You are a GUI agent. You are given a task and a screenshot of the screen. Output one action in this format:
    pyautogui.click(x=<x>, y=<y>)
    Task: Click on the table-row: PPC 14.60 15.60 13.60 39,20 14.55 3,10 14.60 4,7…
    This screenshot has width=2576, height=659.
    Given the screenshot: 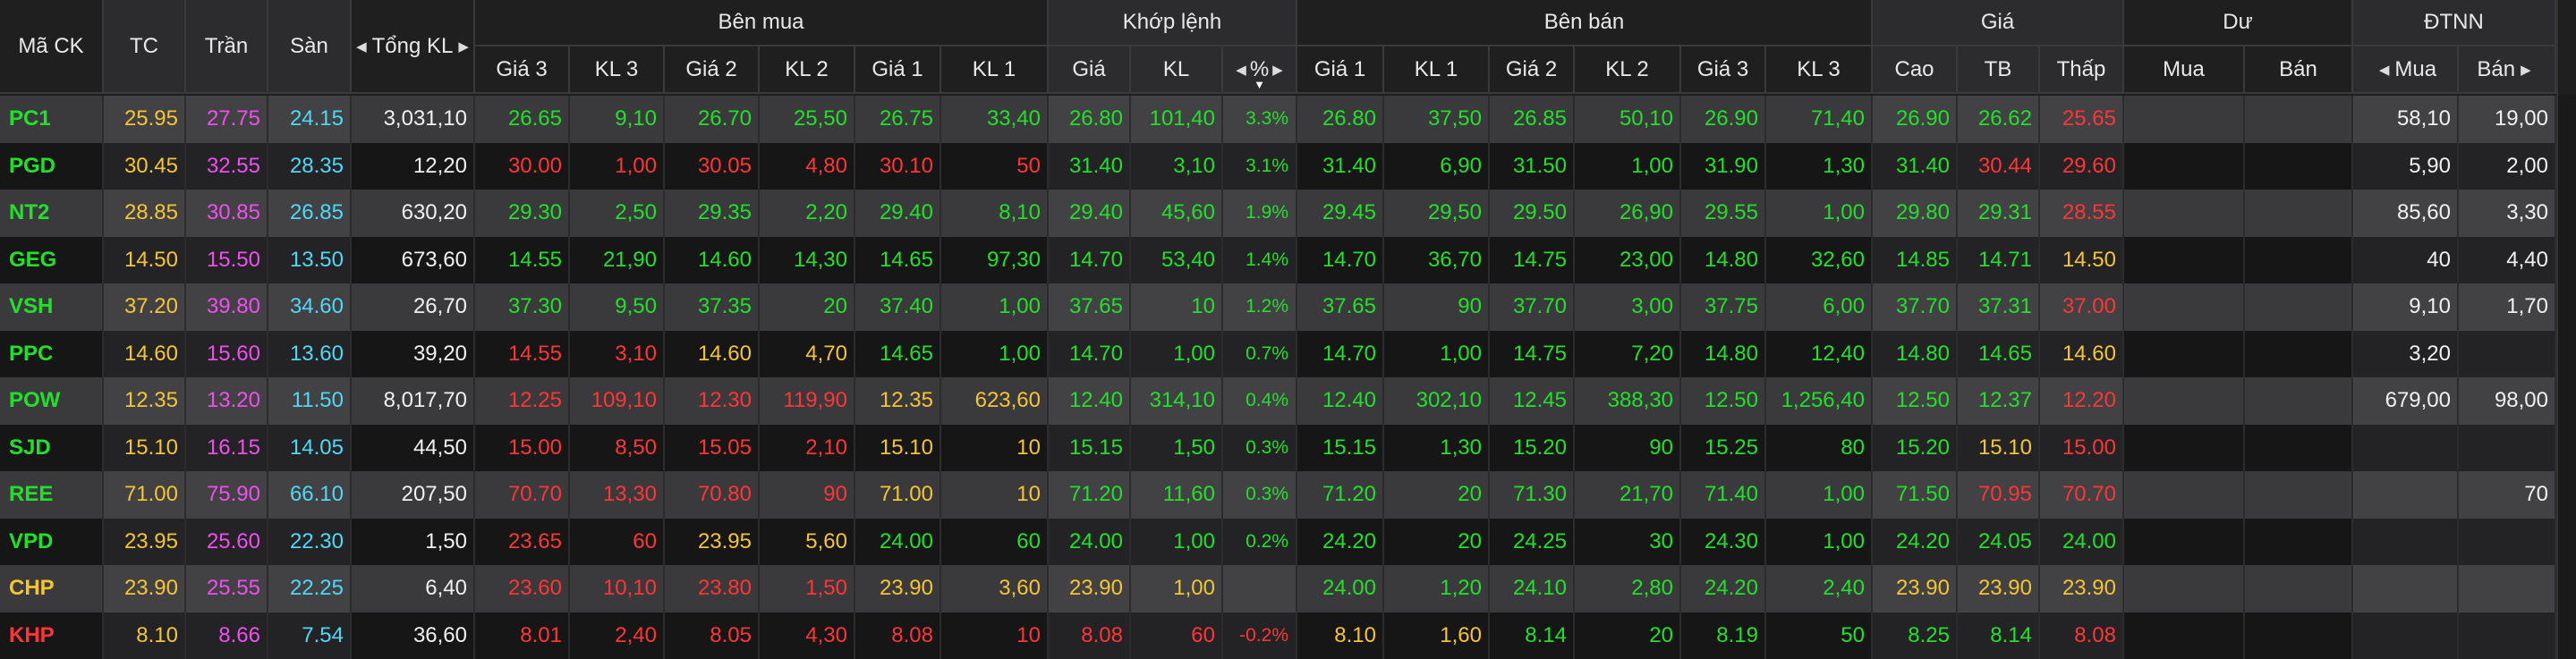 What is the action you would take?
    pyautogui.click(x=1278, y=353)
    